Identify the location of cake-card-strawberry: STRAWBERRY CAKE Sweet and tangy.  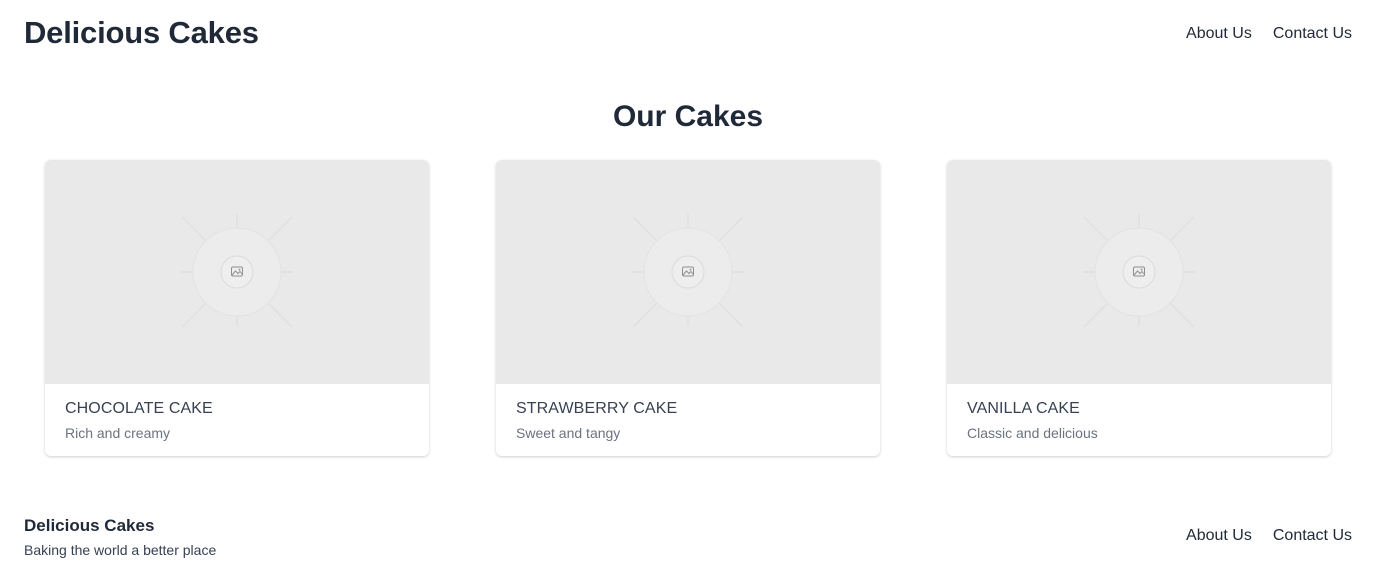
(688, 308).